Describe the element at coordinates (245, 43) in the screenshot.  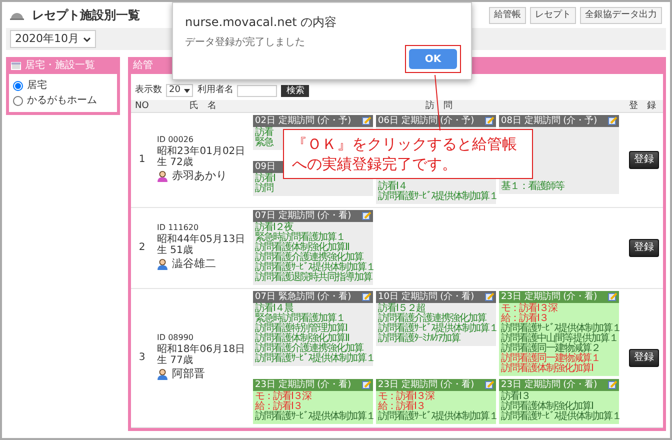
I see `dialog-message: データ登録が完了しました` at that location.